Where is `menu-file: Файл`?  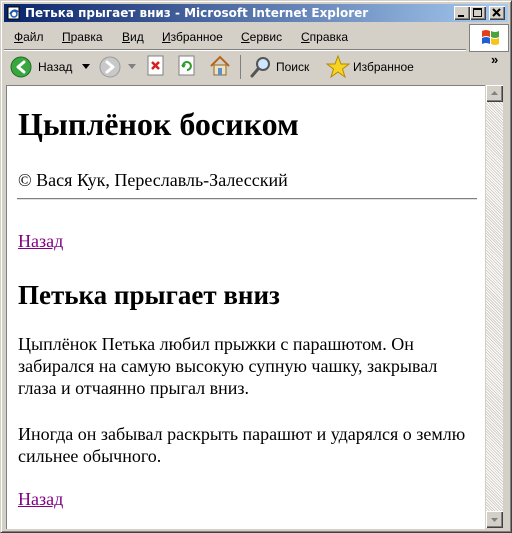
menu-file: Файл is located at coordinates (29, 37).